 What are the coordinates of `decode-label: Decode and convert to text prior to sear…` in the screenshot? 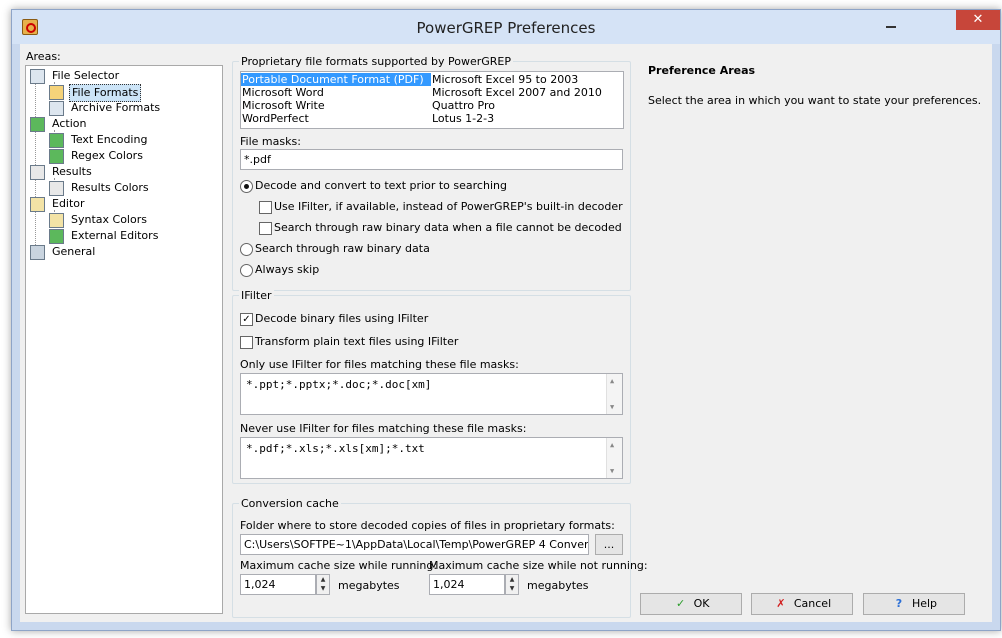 It's located at (381, 185).